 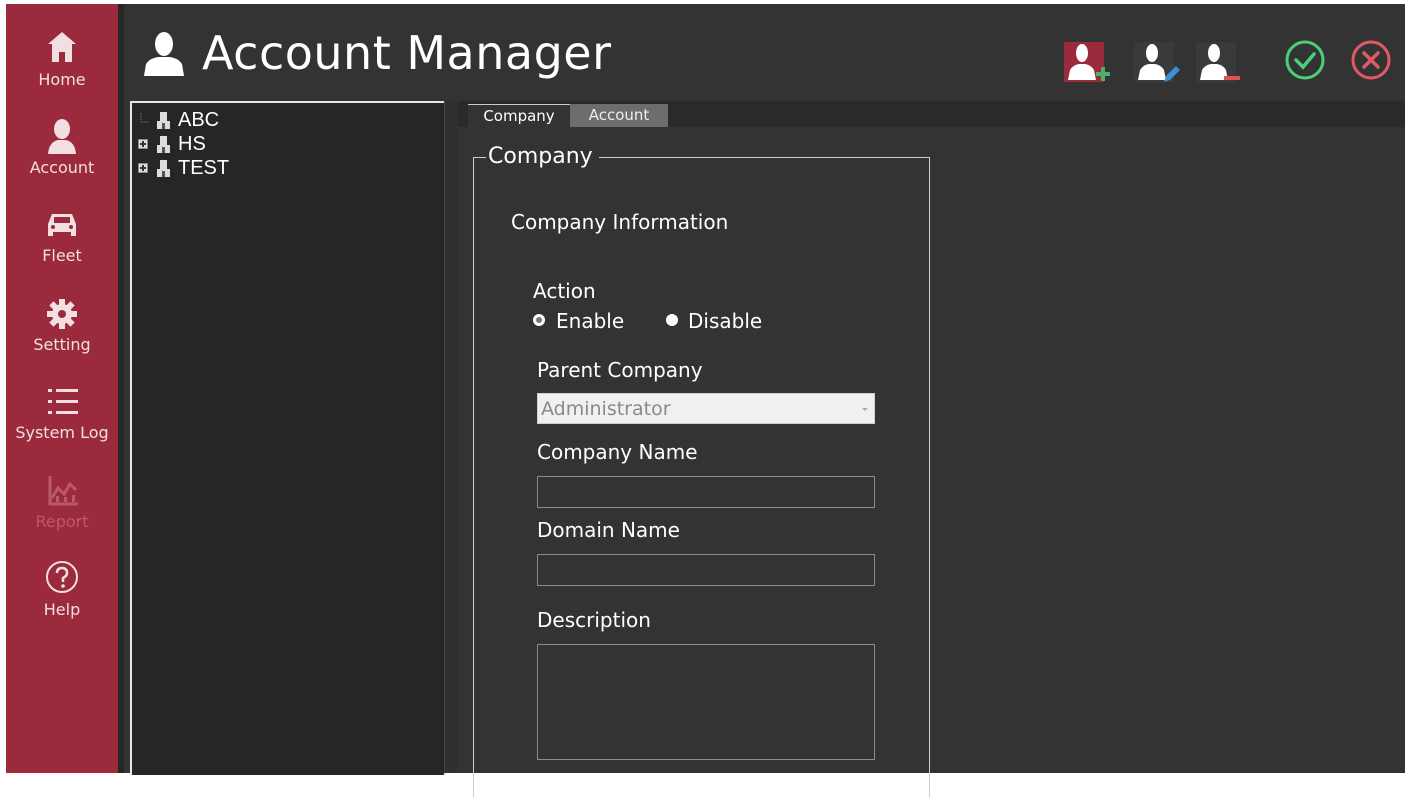 I want to click on tree-node-label: TEST, so click(x=204, y=168).